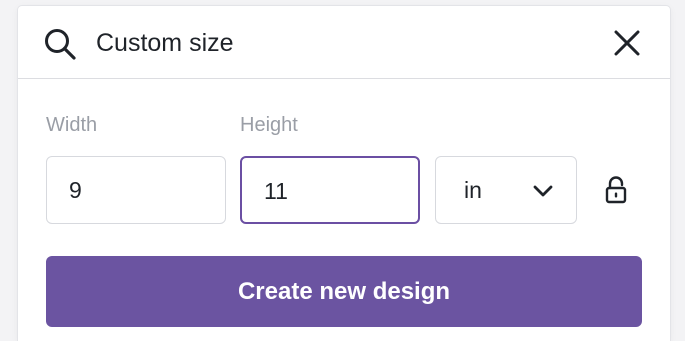  I want to click on width-input, so click(134, 190).